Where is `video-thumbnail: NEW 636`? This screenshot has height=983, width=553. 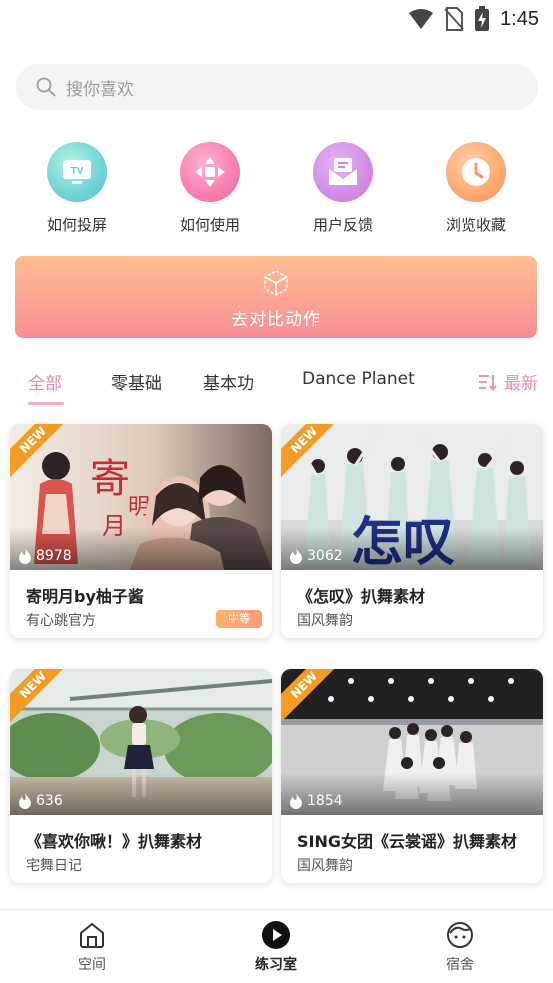
video-thumbnail: NEW 636 is located at coordinates (141, 742).